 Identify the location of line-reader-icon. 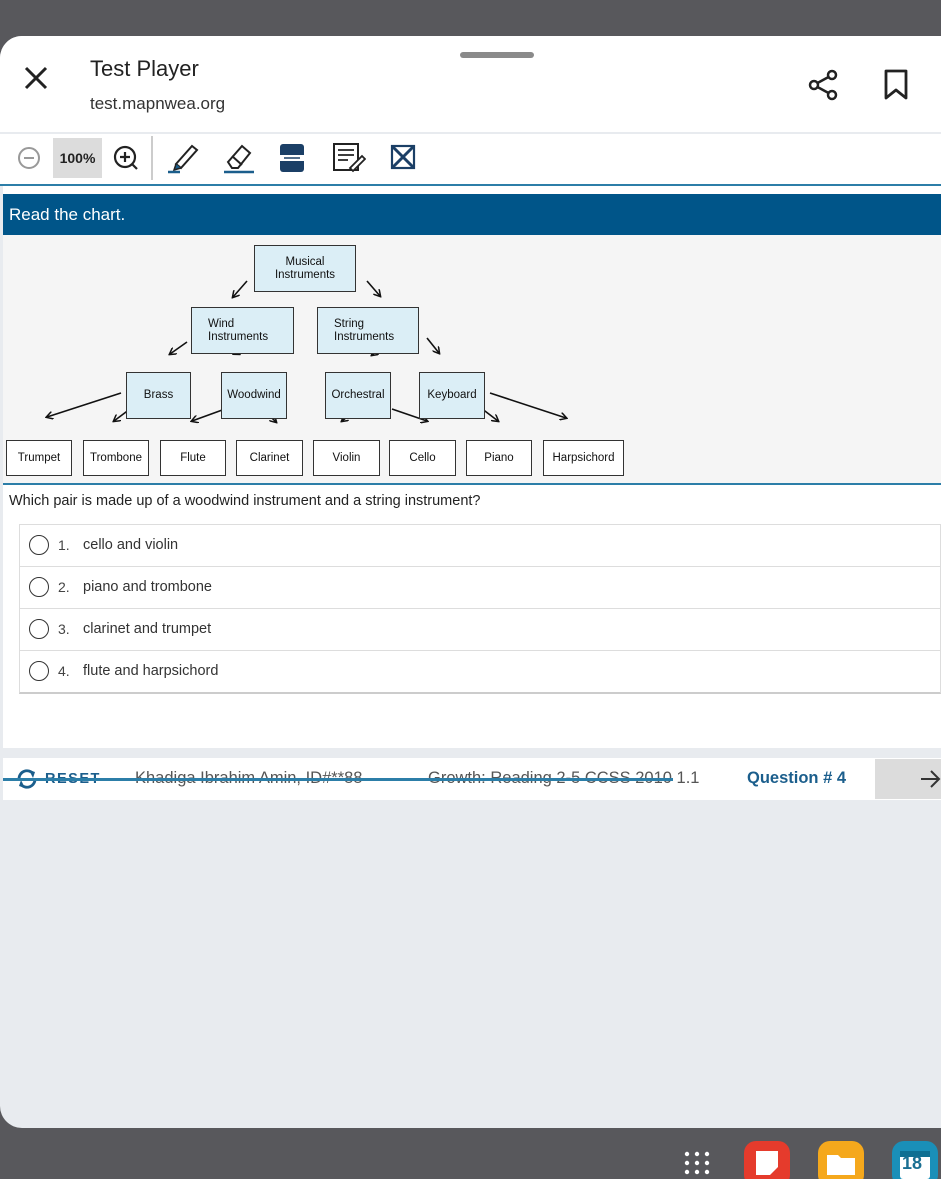
(292, 158).